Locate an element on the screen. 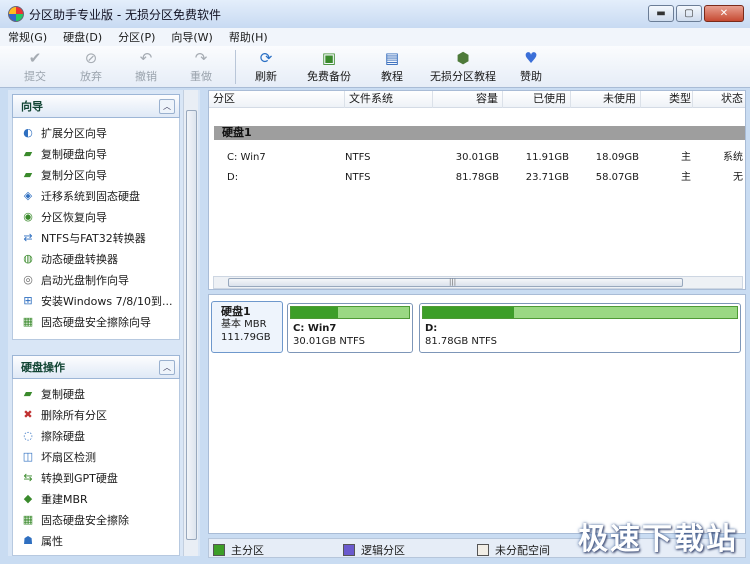  col-filesystem: 文件系统 is located at coordinates (389, 99).